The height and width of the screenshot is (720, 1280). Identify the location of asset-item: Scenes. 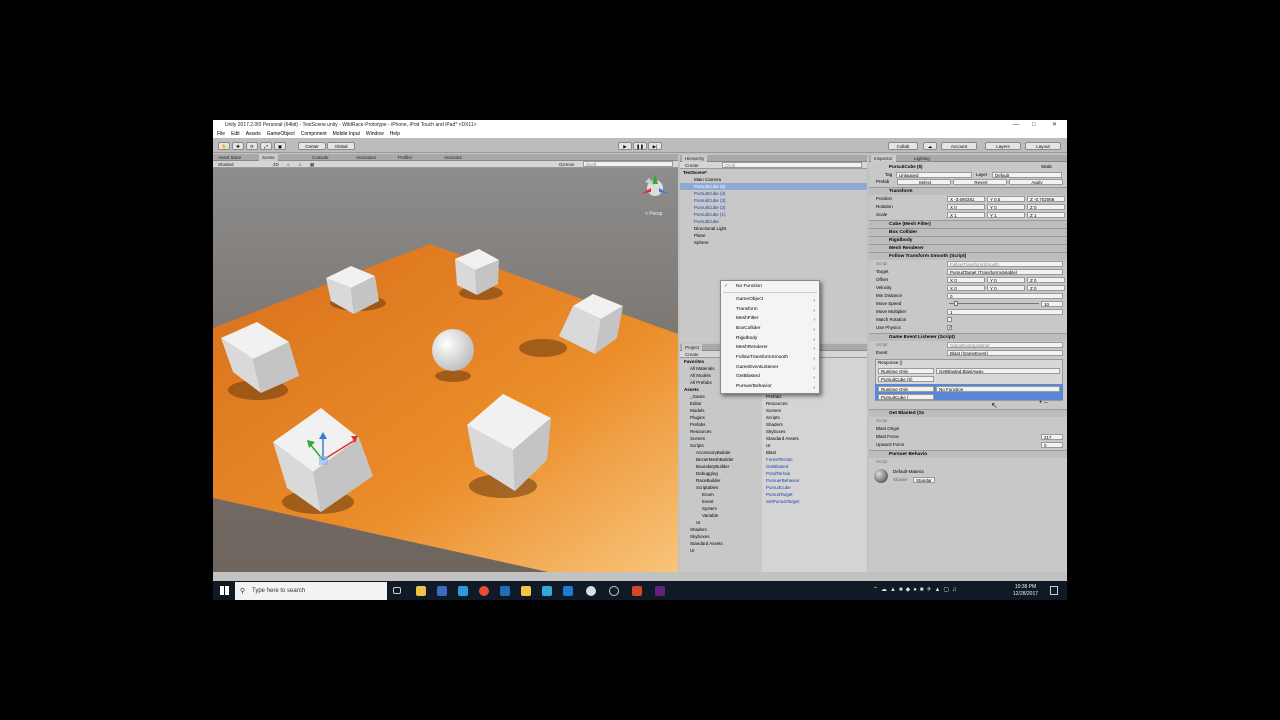
(773, 410).